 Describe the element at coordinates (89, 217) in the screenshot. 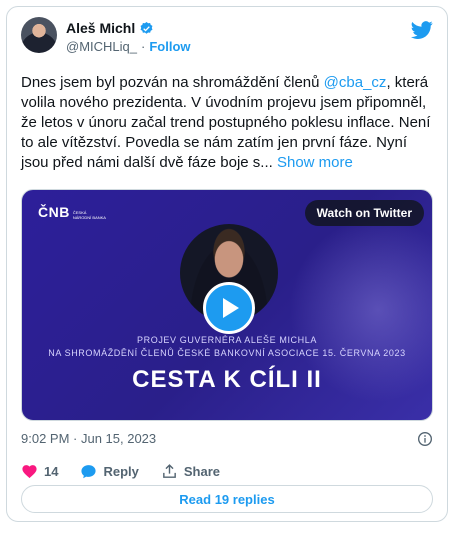

I see `cnb-logo-line2: NÁRODNÍ BANKA` at that location.